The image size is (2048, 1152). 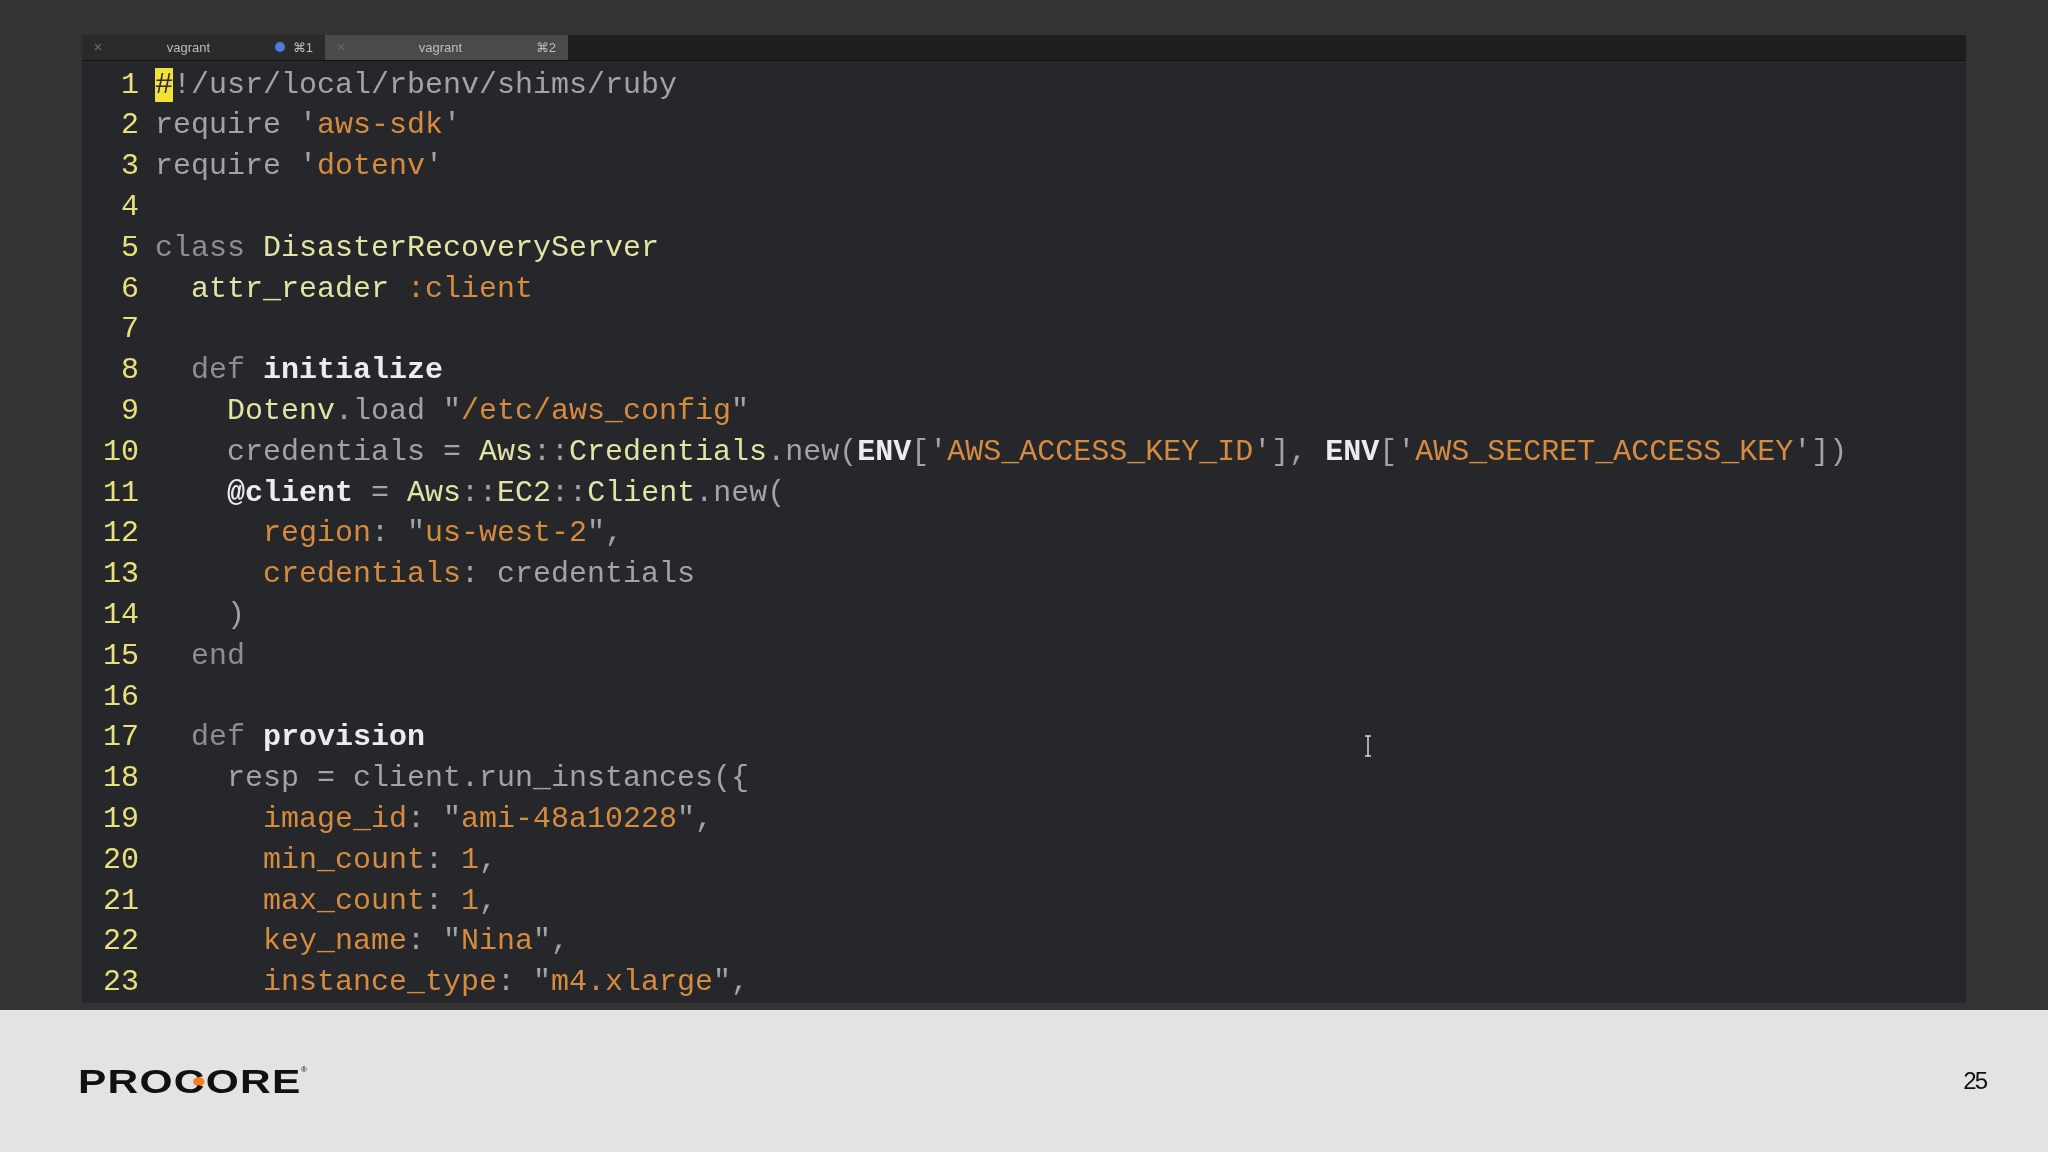 What do you see at coordinates (120, 779) in the screenshot?
I see `line-number: 18` at bounding box center [120, 779].